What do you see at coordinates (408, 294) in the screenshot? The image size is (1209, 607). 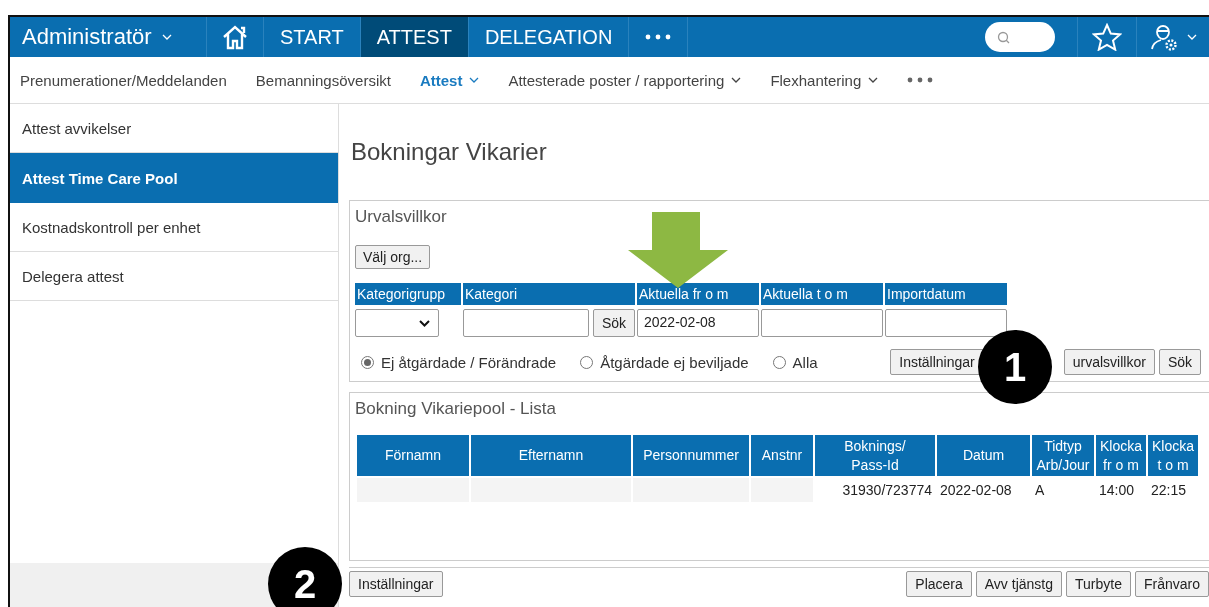 I see `field-header: Kategorigrupp` at bounding box center [408, 294].